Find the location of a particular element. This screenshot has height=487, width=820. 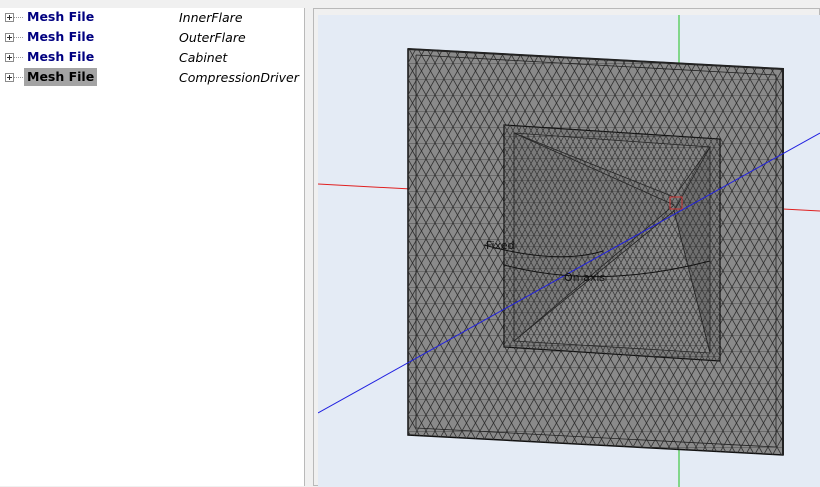

tree-item-inner-flare: Mesh File InnerFlare is located at coordinates (152, 18).